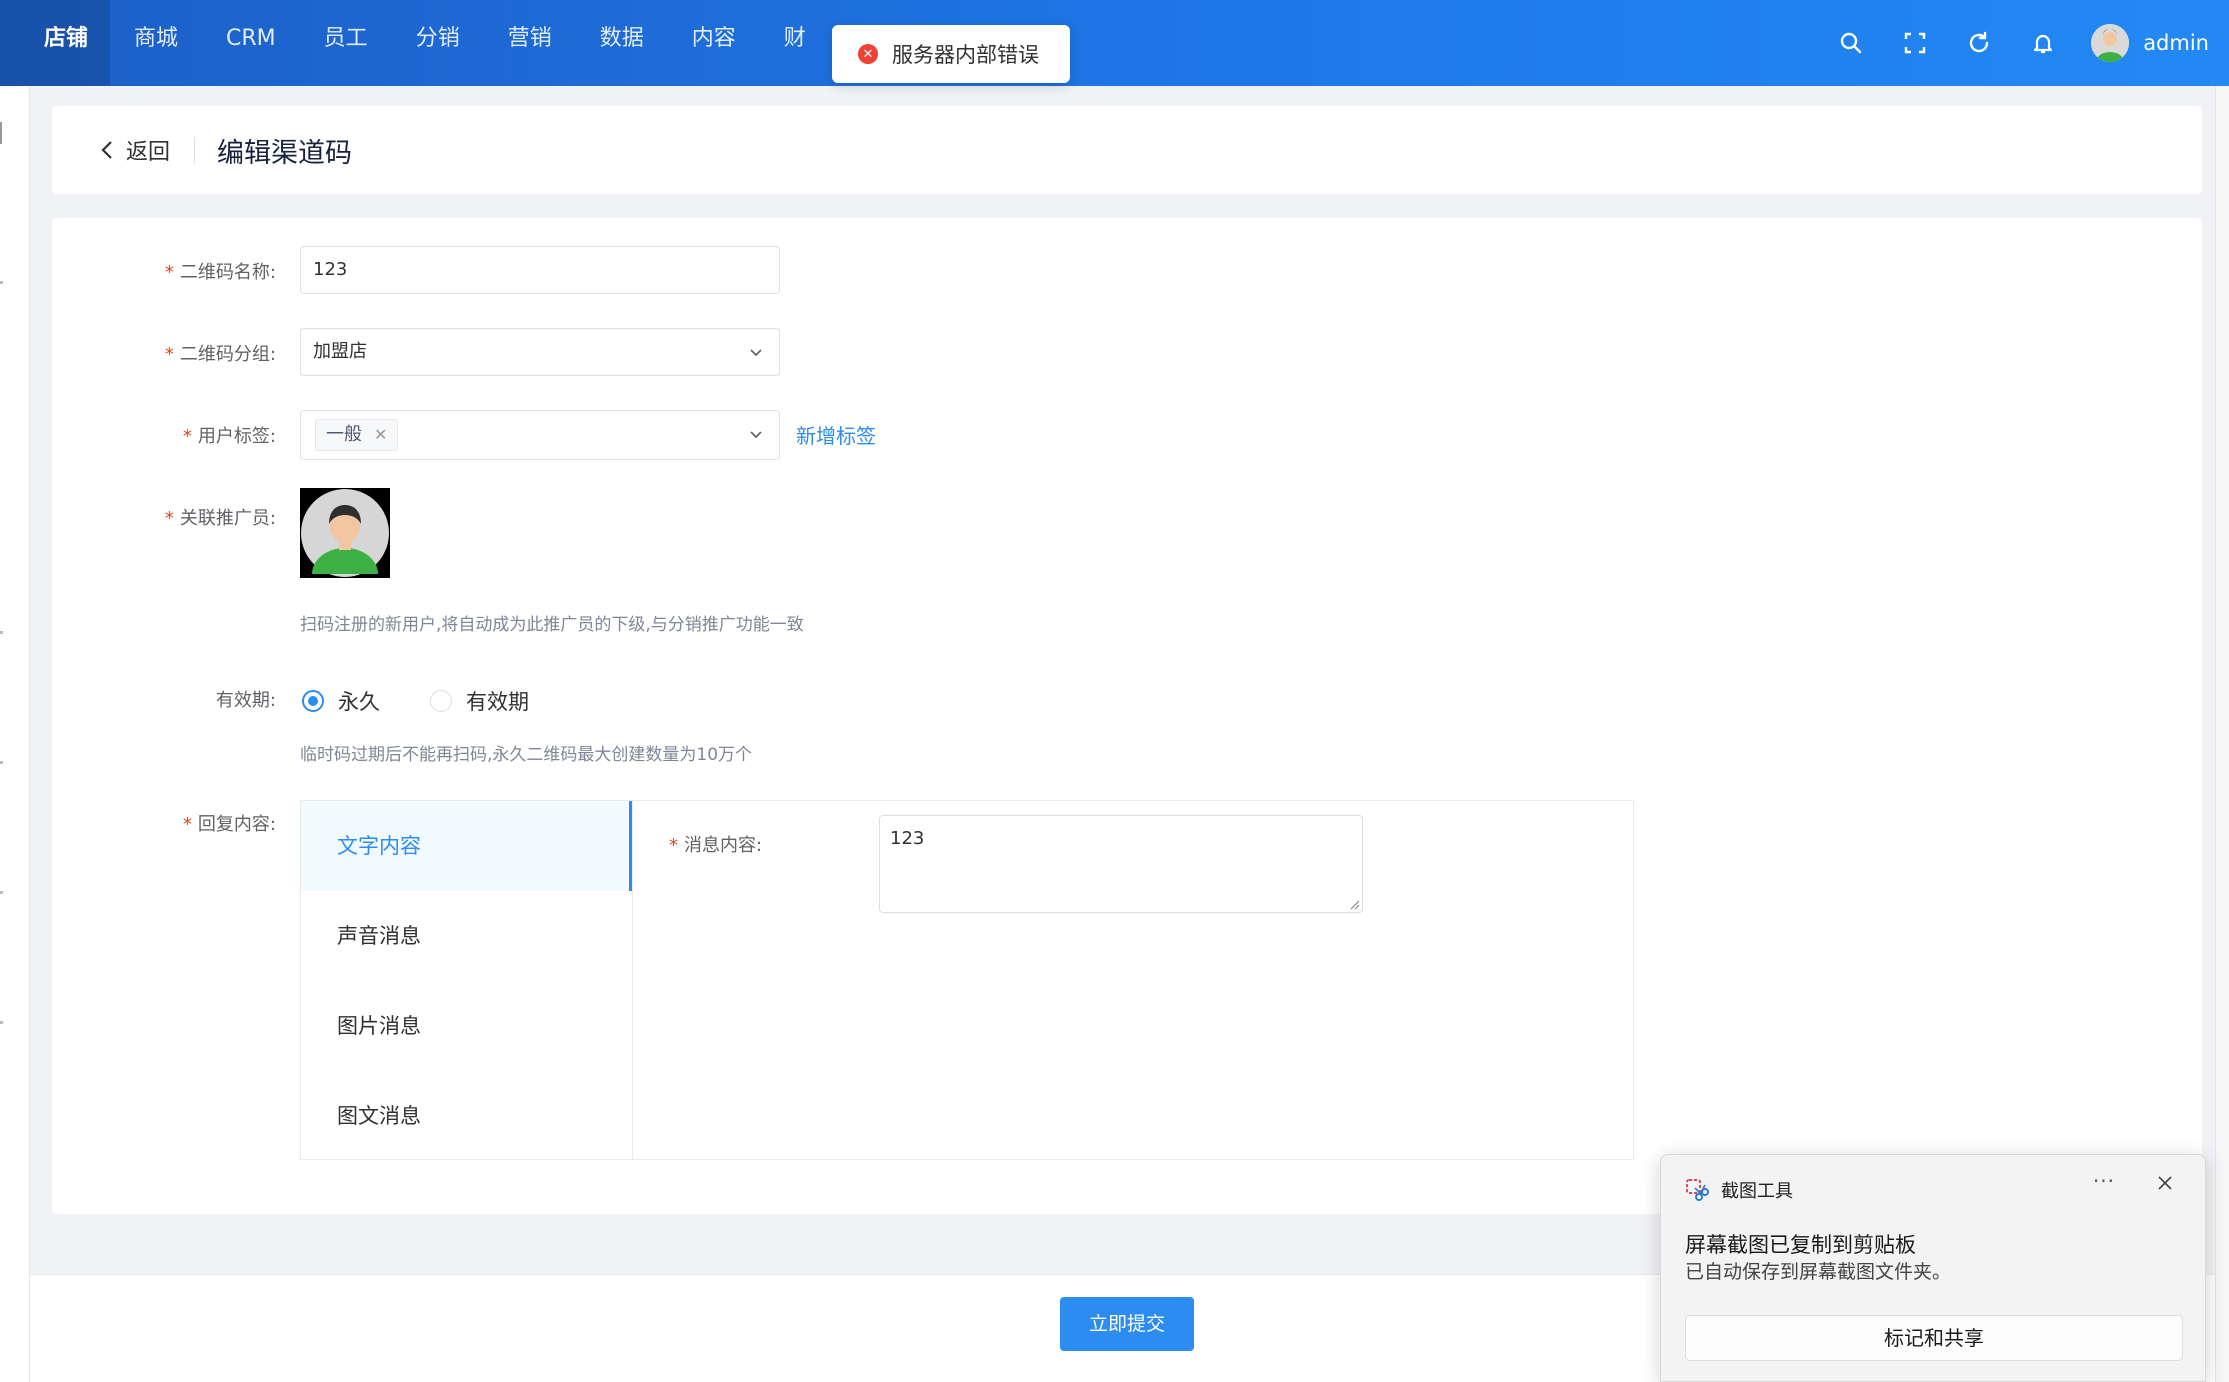 The height and width of the screenshot is (1382, 2229). I want to click on validity-period-radio: 有效期, so click(479, 701).